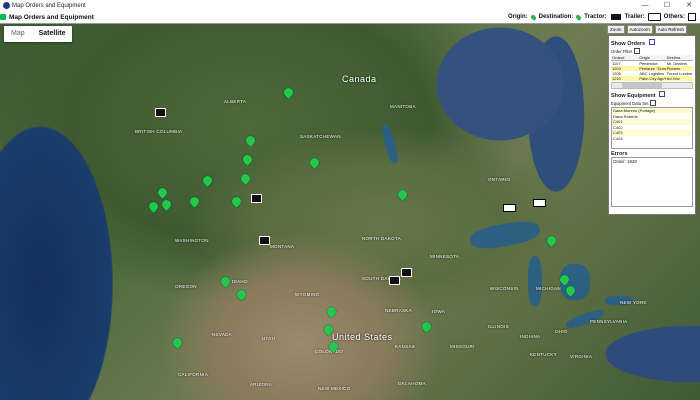 The image size is (700, 400). What do you see at coordinates (639, 29) in the screenshot?
I see `autozoom-button: Autozoom` at bounding box center [639, 29].